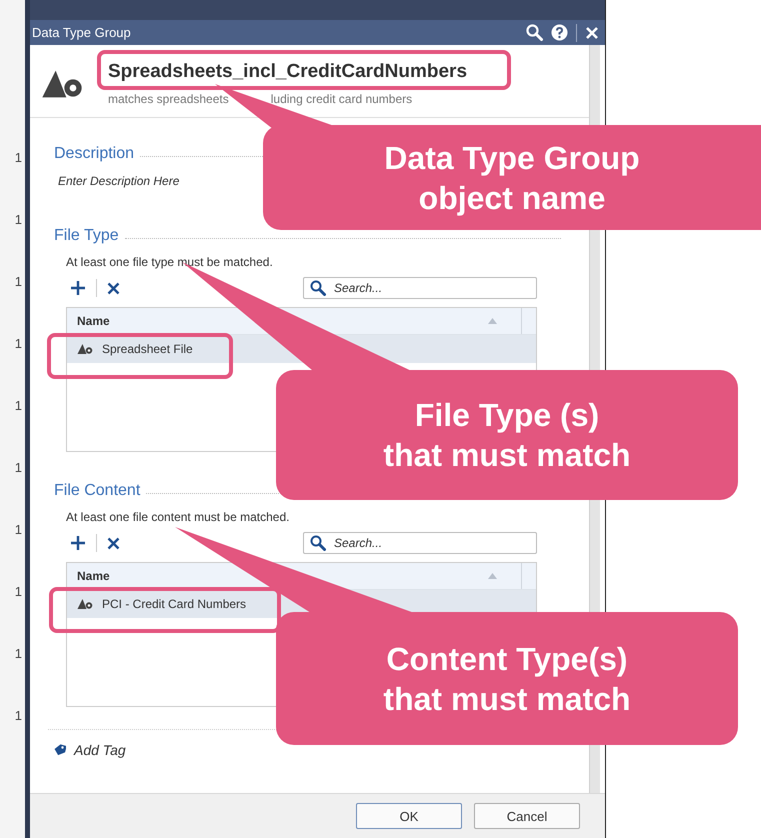  I want to click on add-tag-link: Add Tag, so click(90, 750).